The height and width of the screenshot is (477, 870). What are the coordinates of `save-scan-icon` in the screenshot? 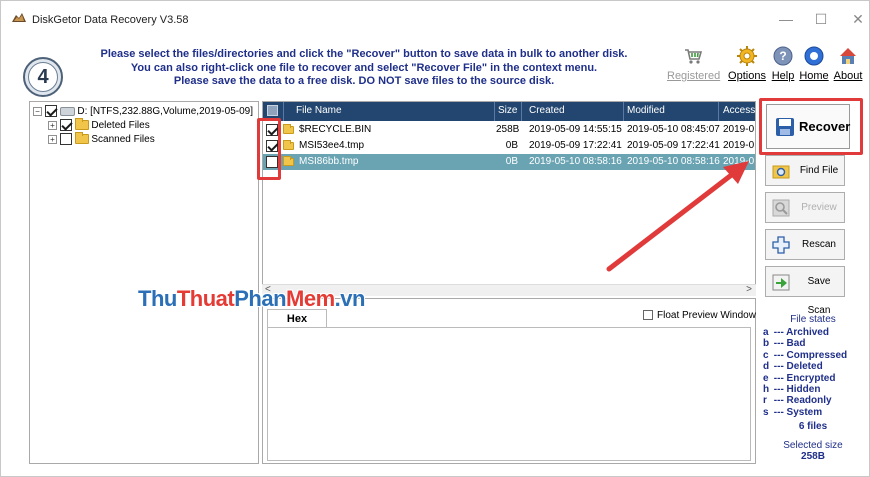 It's located at (781, 282).